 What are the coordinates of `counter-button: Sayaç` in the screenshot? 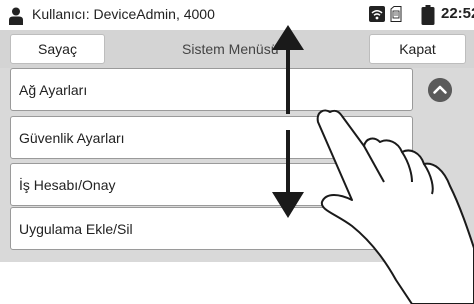 It's located at (57, 49).